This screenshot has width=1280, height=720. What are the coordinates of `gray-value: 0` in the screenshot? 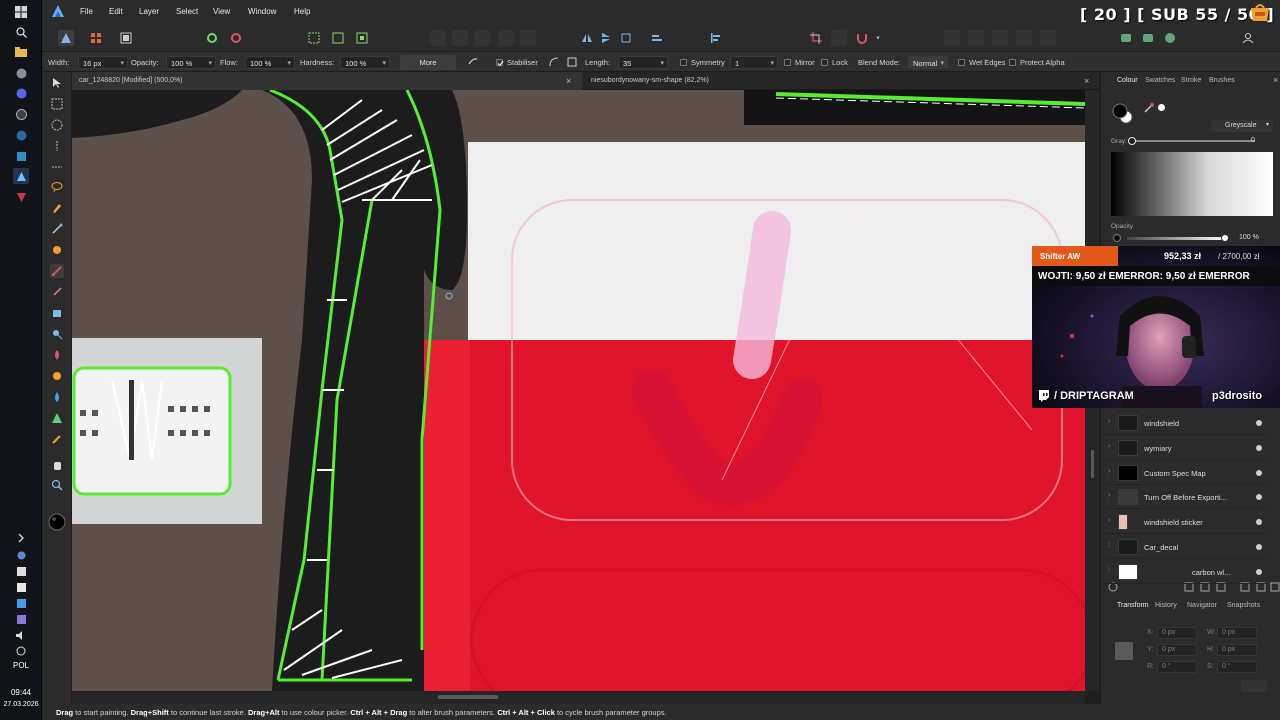 It's located at (1253, 140).